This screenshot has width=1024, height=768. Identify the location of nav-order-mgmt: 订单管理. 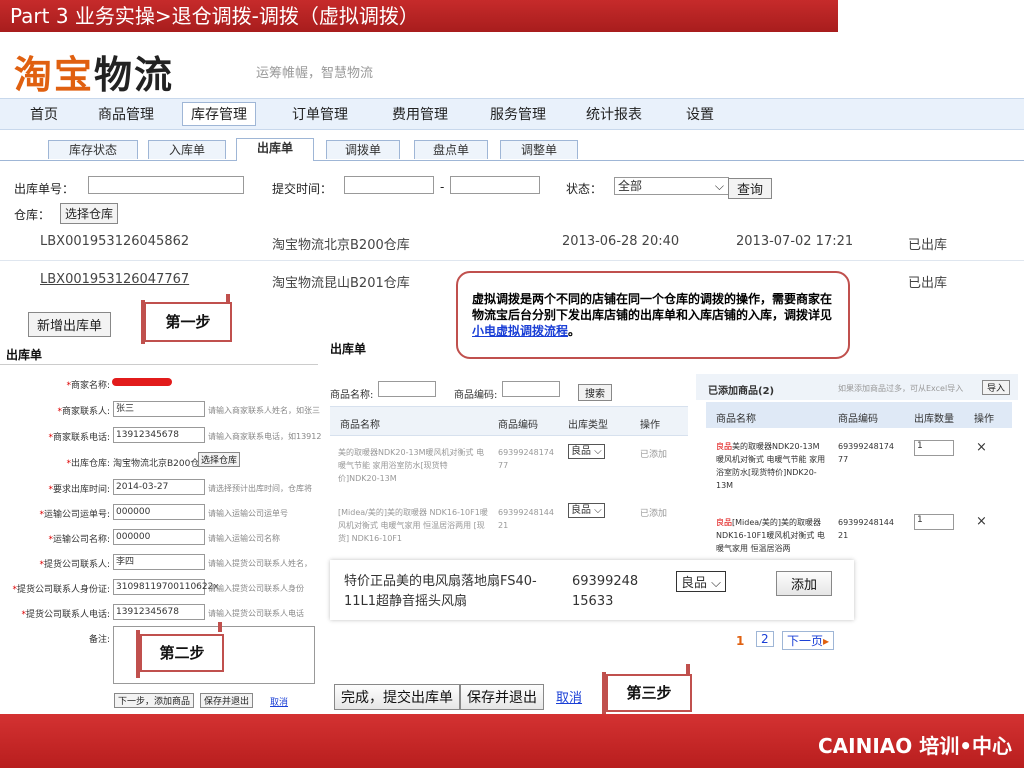
(320, 114).